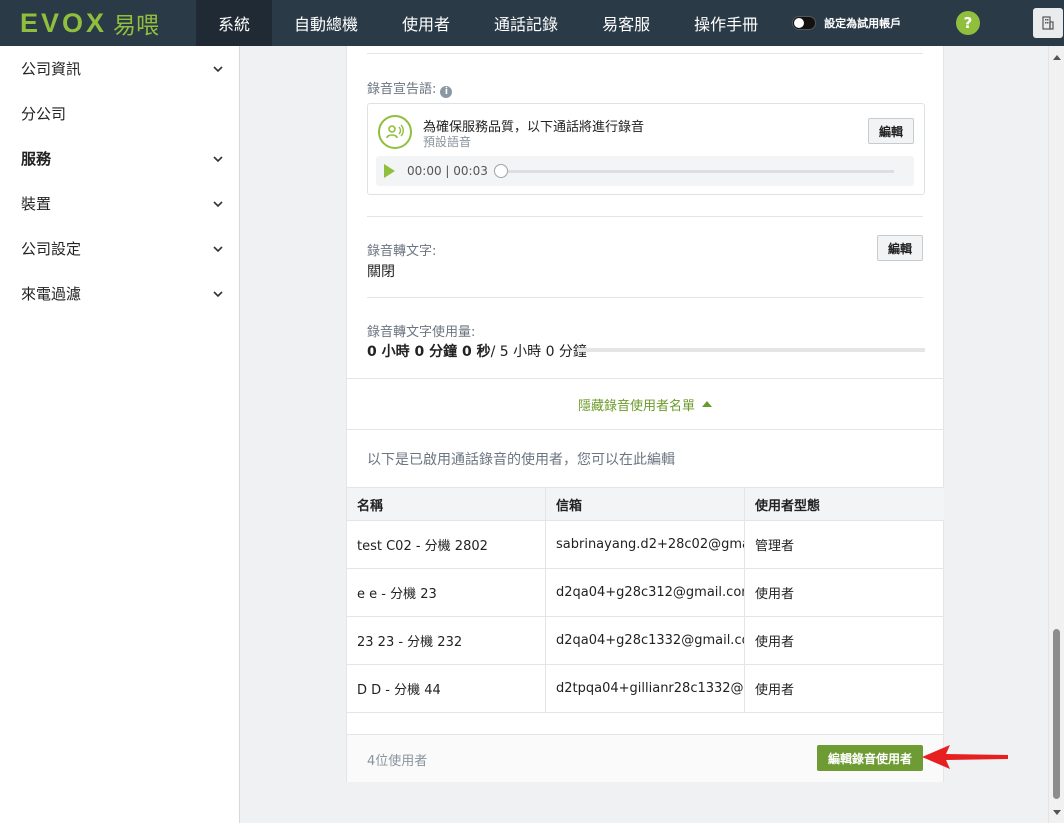 Image resolution: width=1064 pixels, height=823 pixels. Describe the element at coordinates (890, 131) in the screenshot. I see `edit-announcement-button: 編輯` at that location.